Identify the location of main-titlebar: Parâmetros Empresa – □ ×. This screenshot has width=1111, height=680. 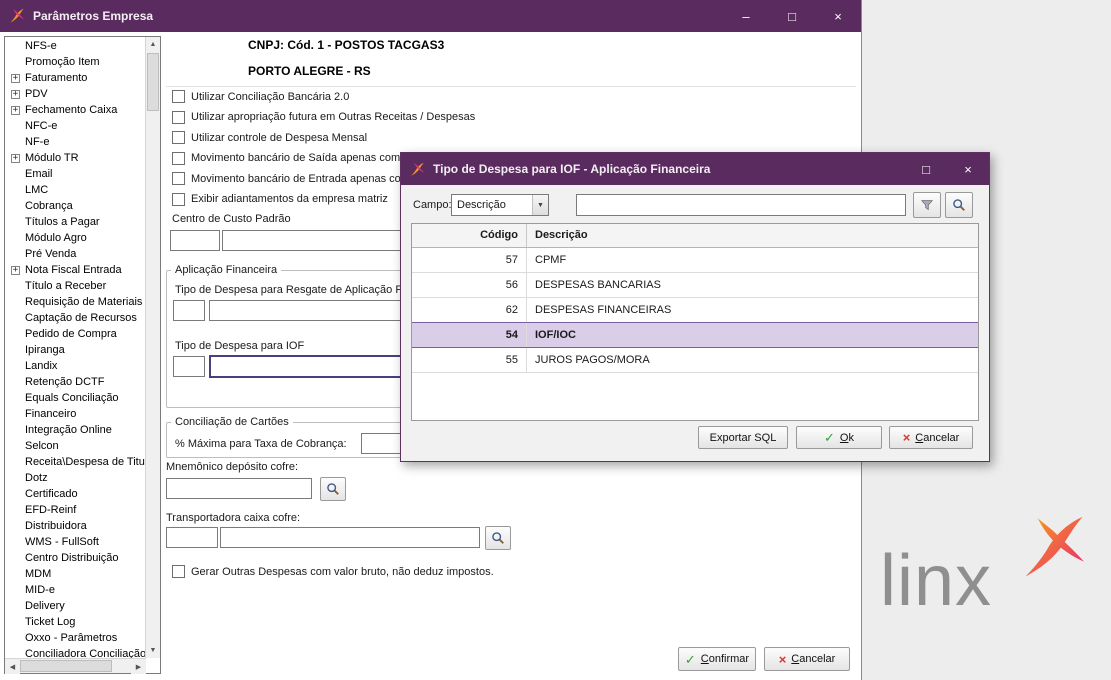
(430, 16).